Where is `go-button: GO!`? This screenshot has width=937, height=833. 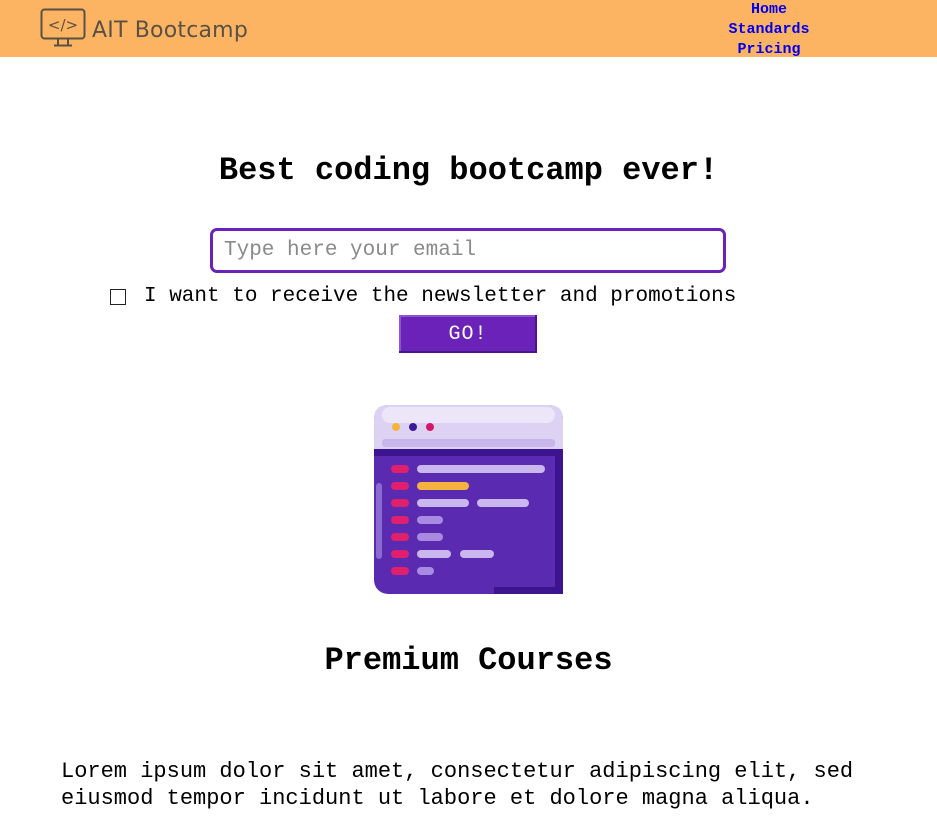
go-button: GO! is located at coordinates (468, 334).